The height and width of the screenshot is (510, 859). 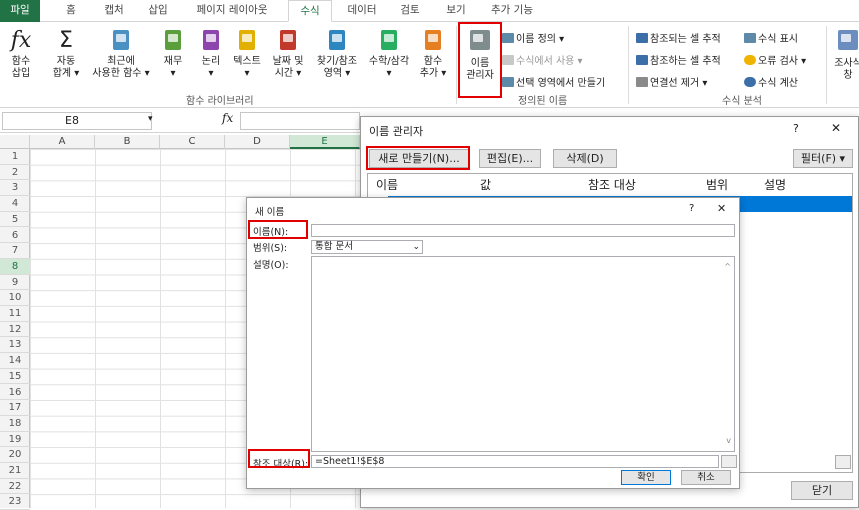 What do you see at coordinates (728, 441) in the screenshot?
I see `scroll-down-icon: v` at bounding box center [728, 441].